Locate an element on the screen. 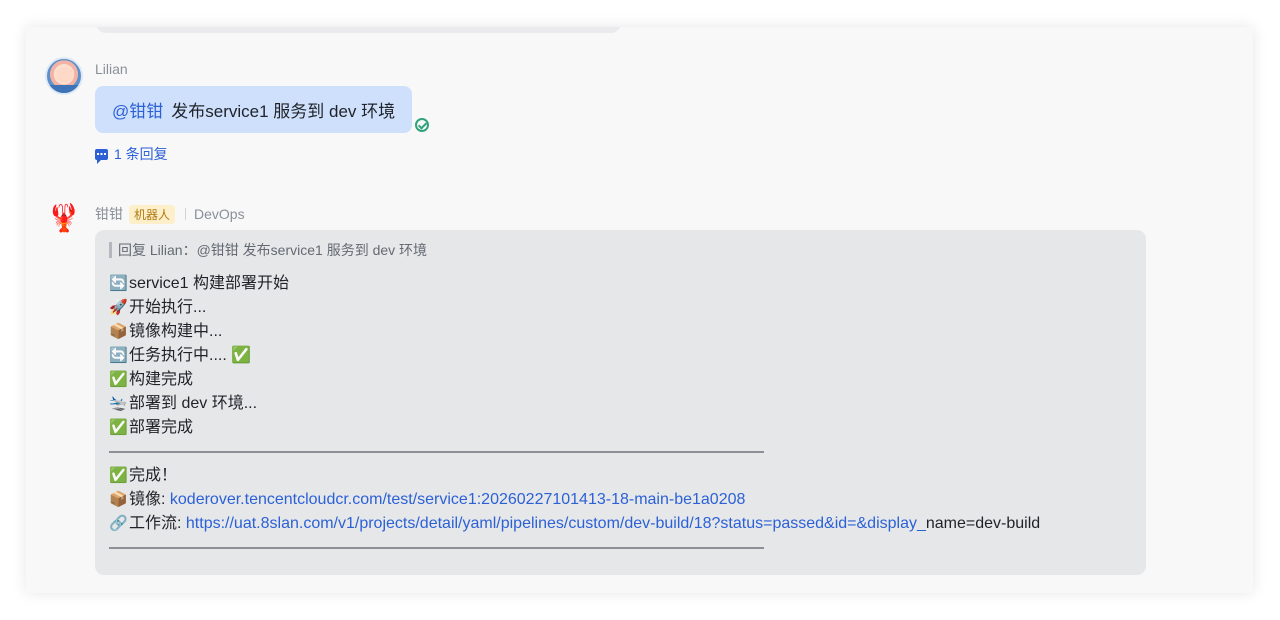 This screenshot has height=620, width=1280. sender-name: 钳钳 is located at coordinates (109, 214).